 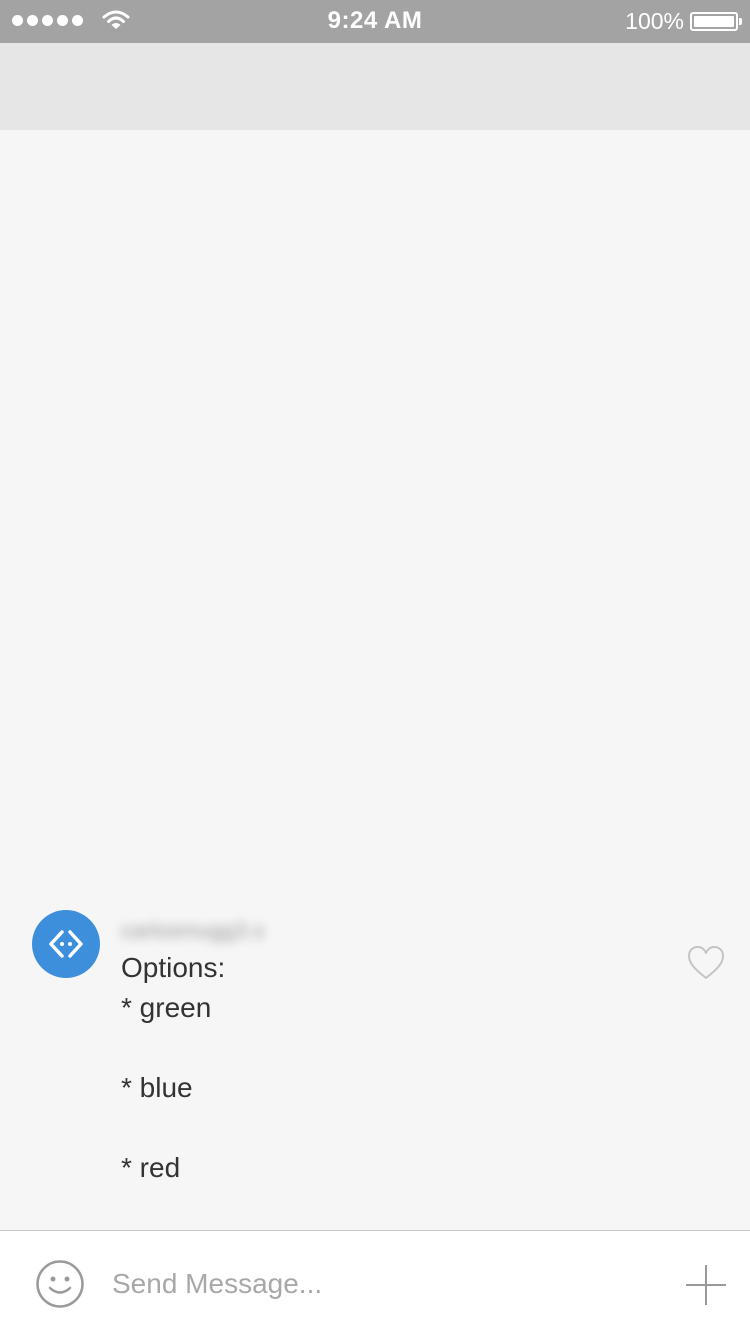 What do you see at coordinates (173, 1067) in the screenshot?
I see `message-text: Options: * green * blue * red` at bounding box center [173, 1067].